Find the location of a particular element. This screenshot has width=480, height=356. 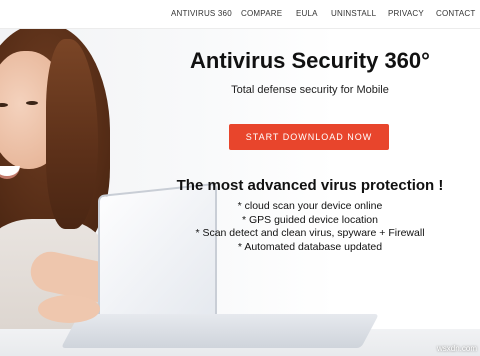

page-subtitle: Total defense security for Mobile is located at coordinates (310, 90).